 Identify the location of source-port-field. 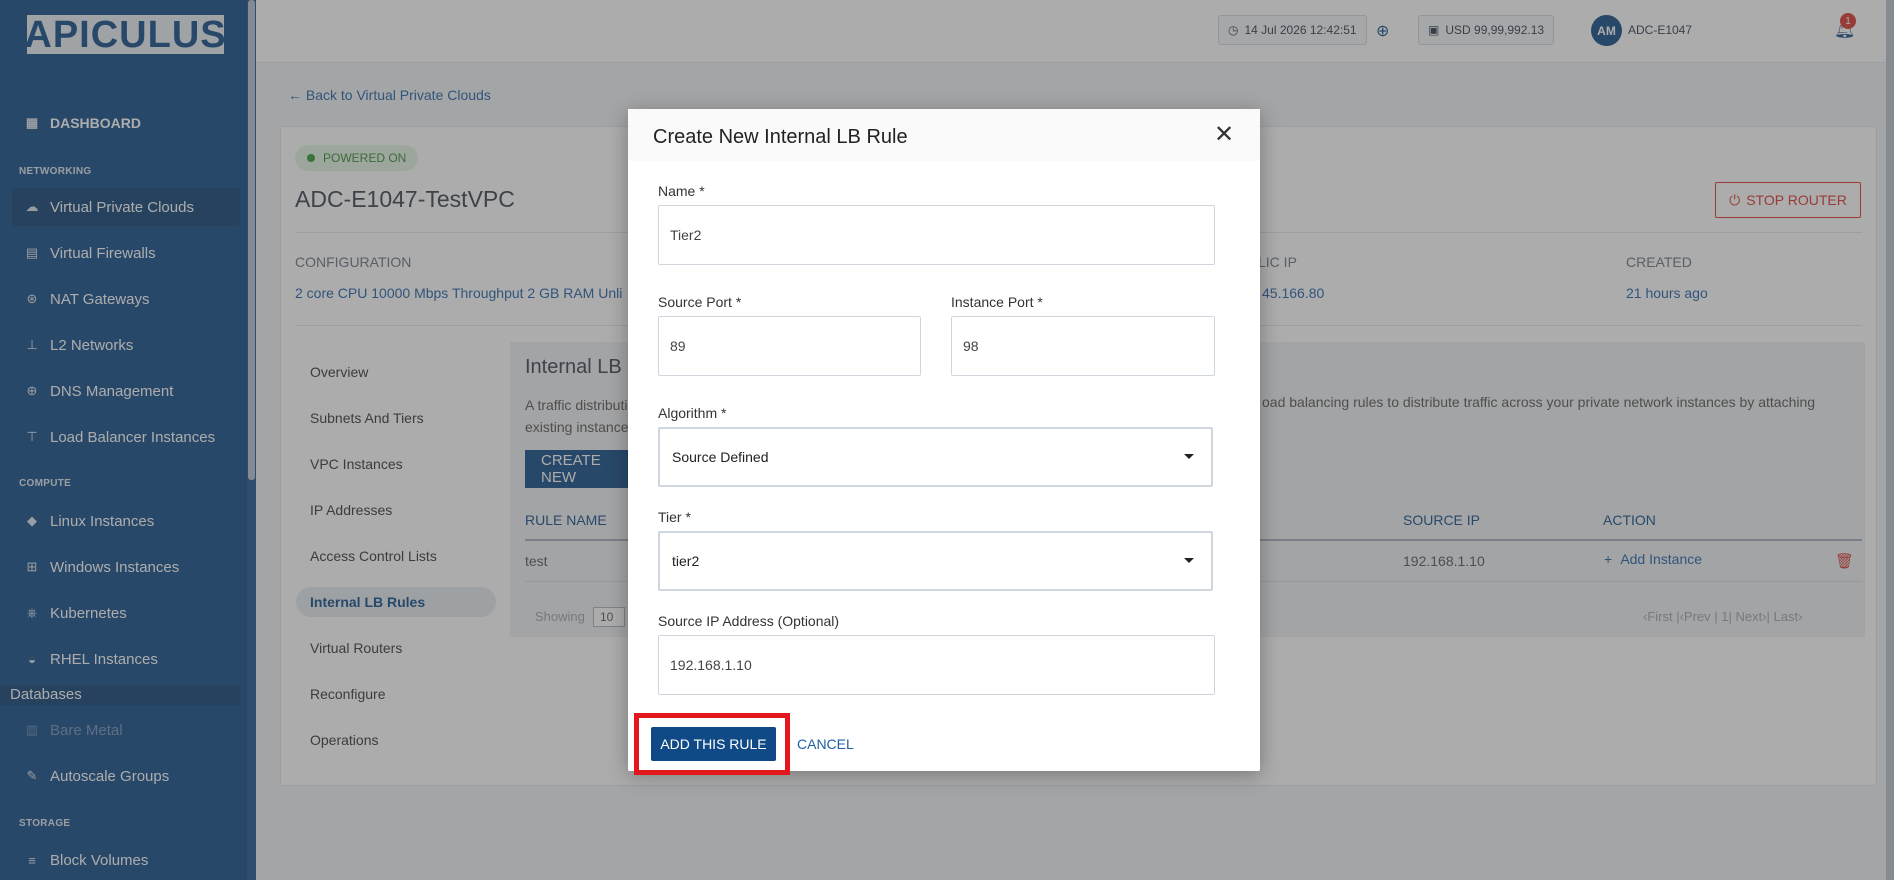
(789, 346).